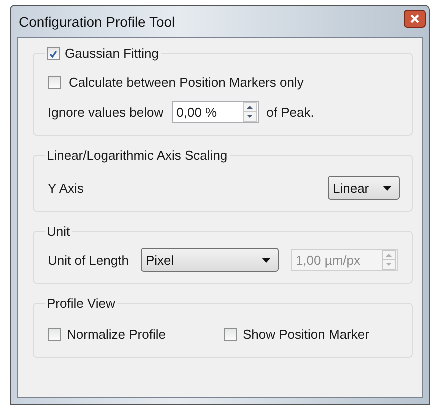 This screenshot has width=435, height=410. Describe the element at coordinates (415, 19) in the screenshot. I see `close-icon` at that location.